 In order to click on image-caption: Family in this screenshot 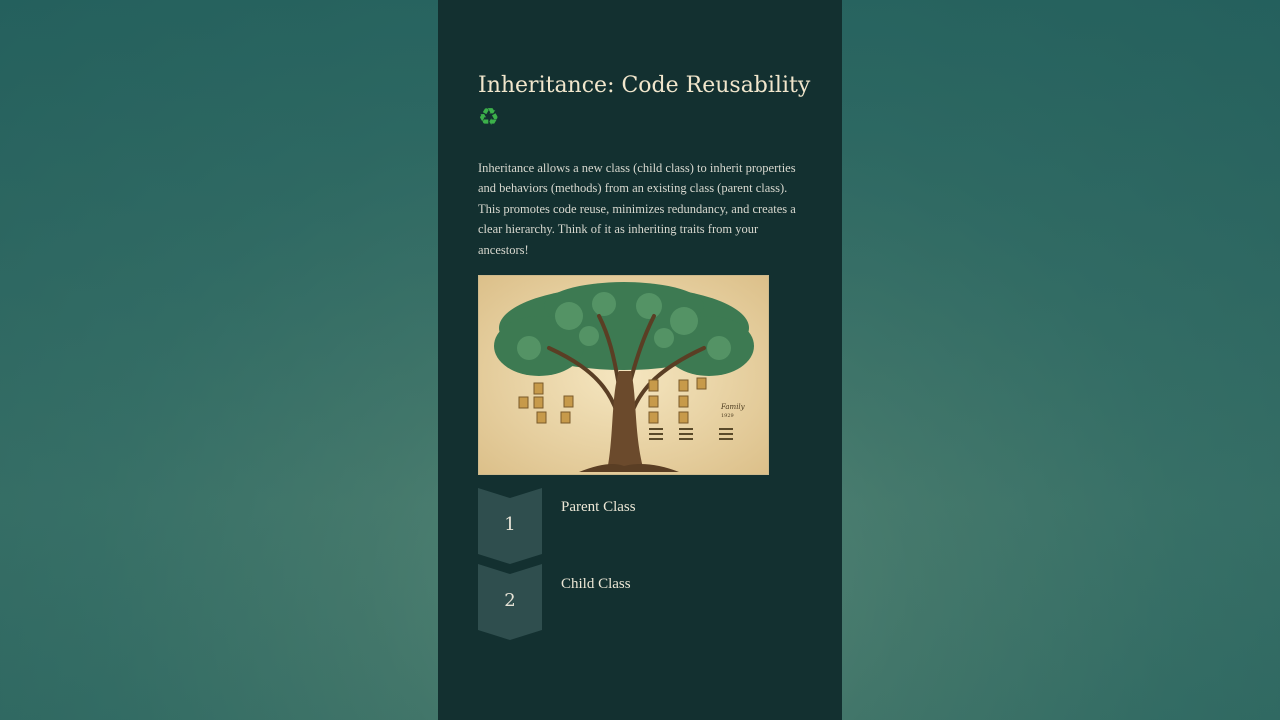, I will do `click(733, 407)`.